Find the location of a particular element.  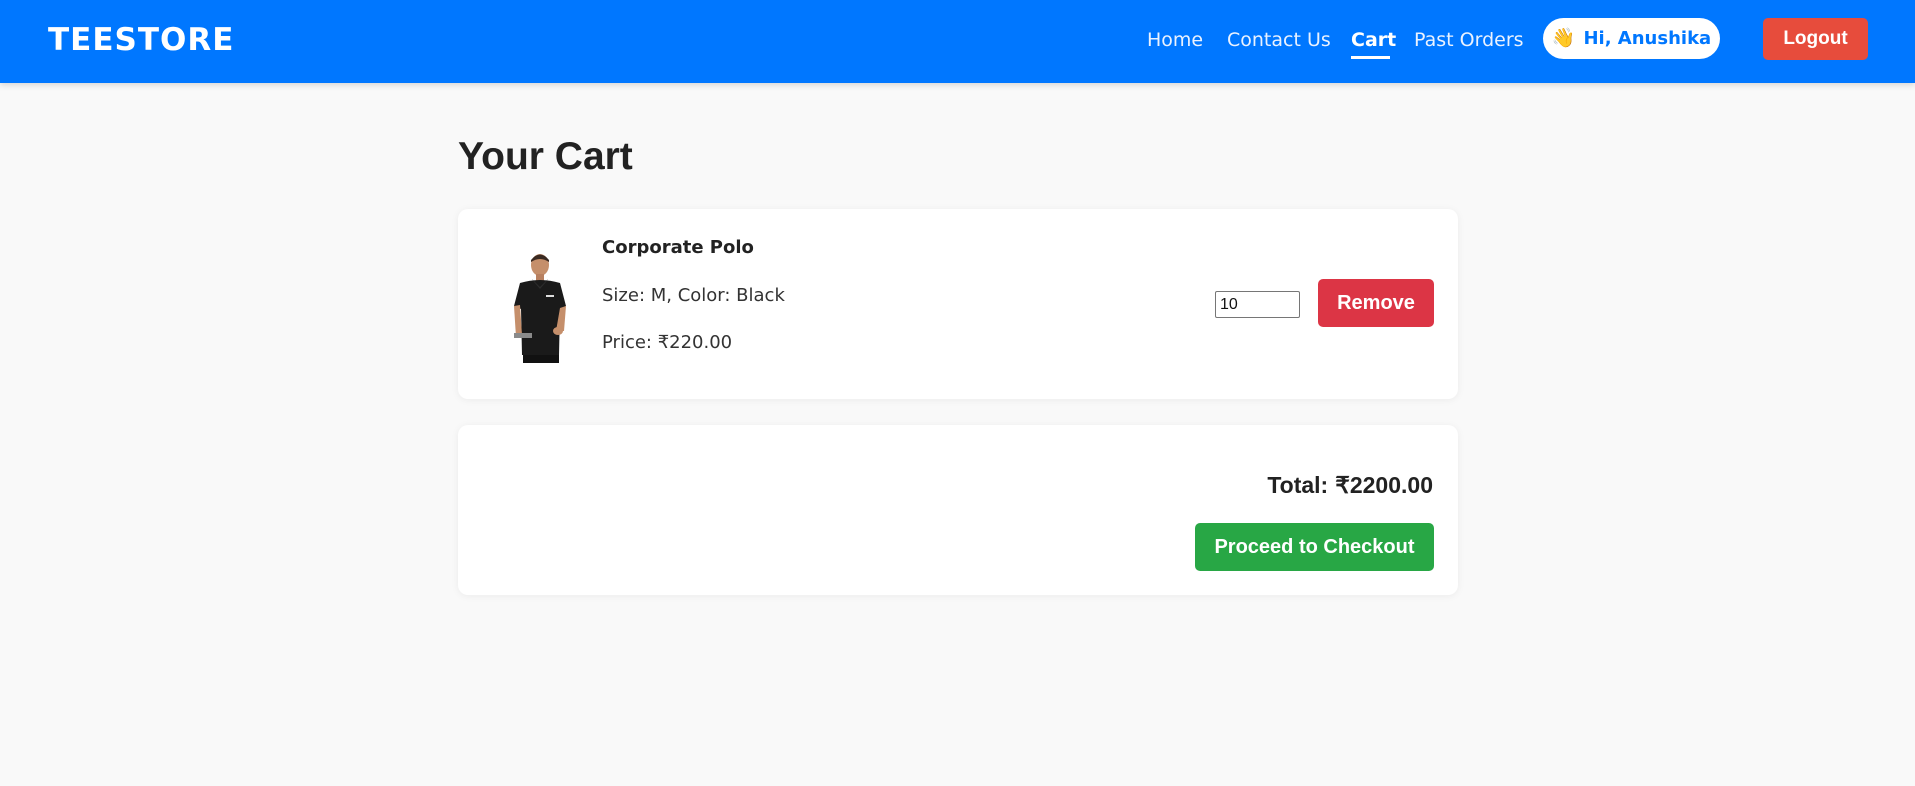

product-variant: Size: M, Color: Black is located at coordinates (693, 295).